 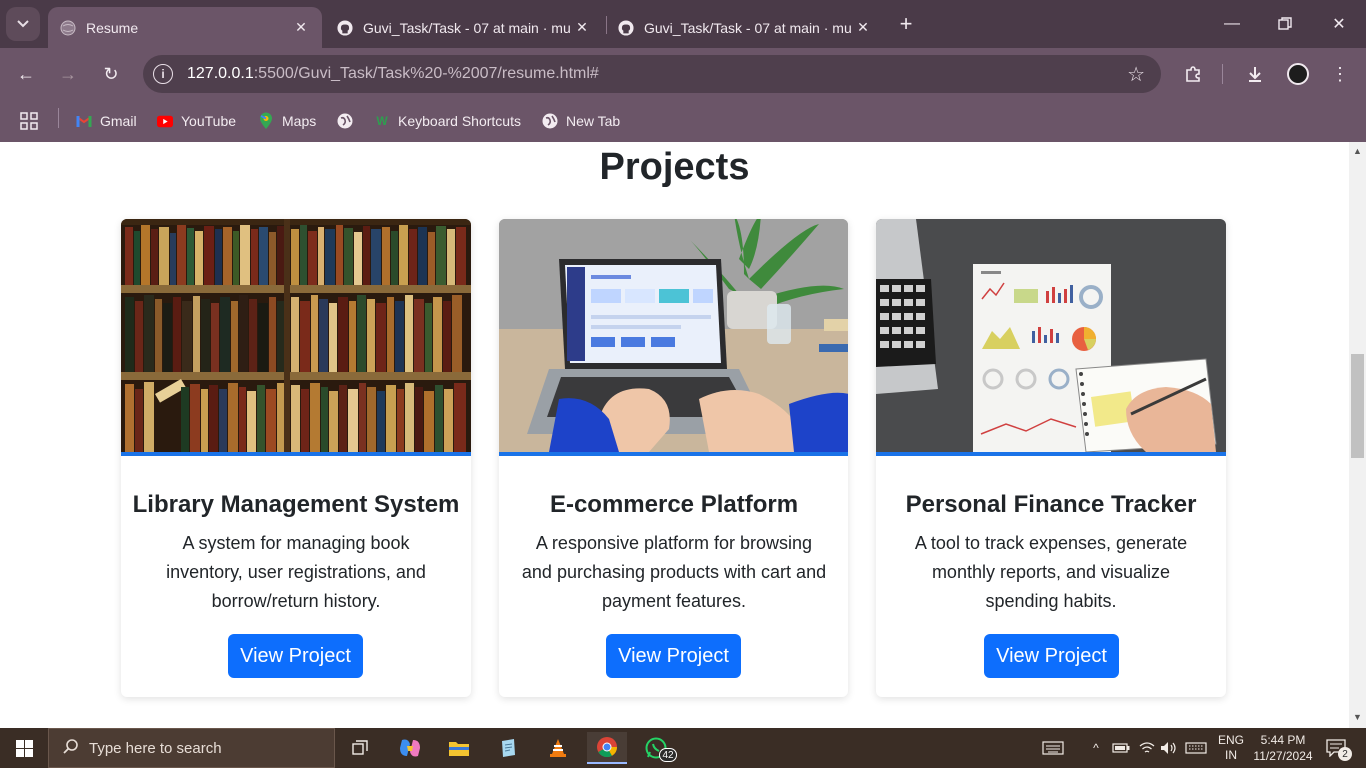 I want to click on tab-resume: Resume ✕, so click(x=185, y=27).